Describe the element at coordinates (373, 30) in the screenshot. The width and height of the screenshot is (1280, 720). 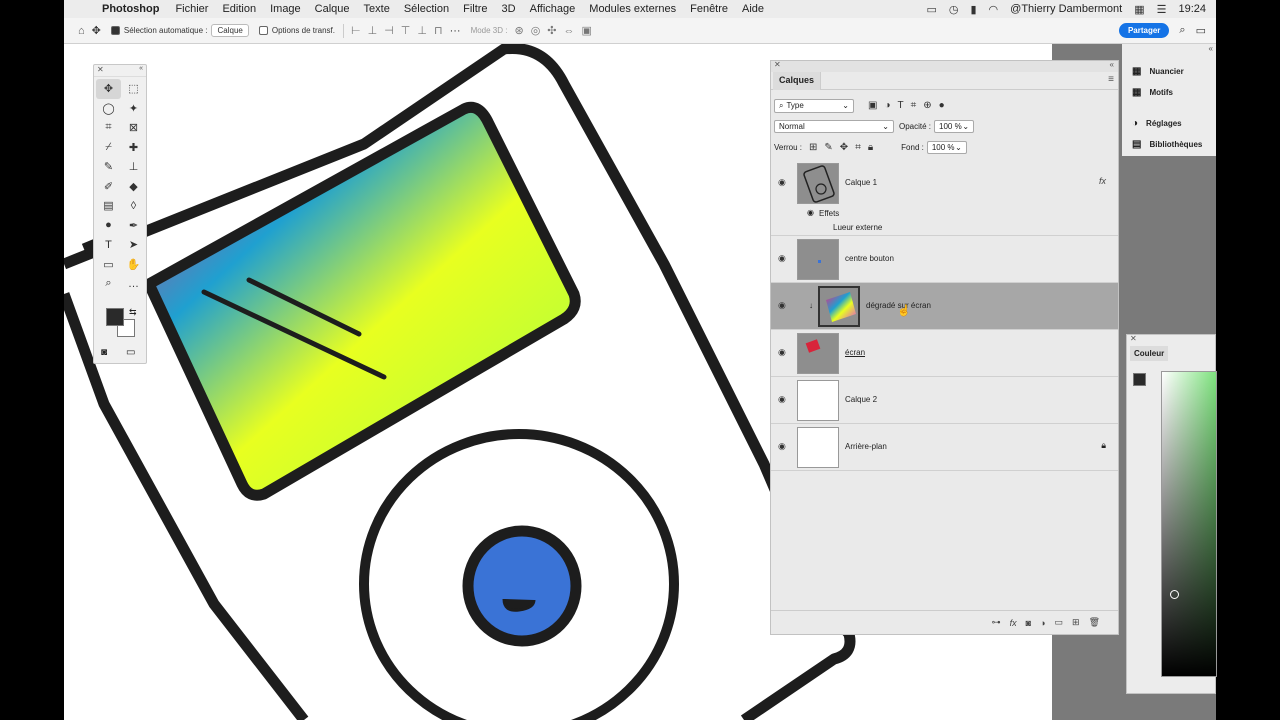
I see `align-center-icon: ⊥` at that location.